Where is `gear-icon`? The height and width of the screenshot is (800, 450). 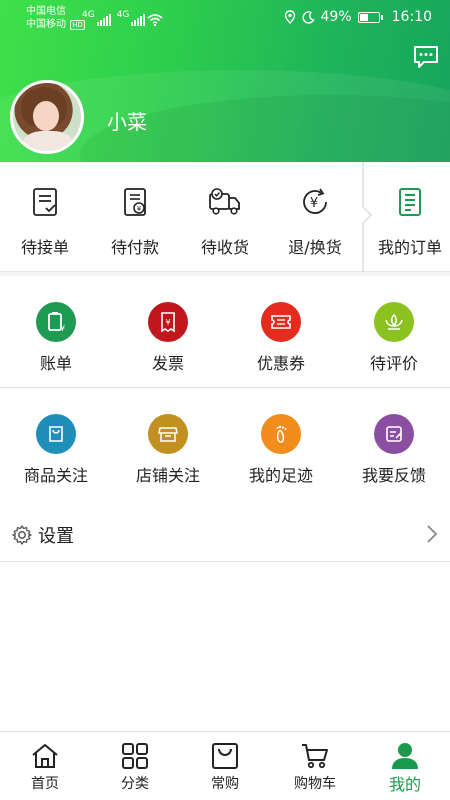
gear-icon is located at coordinates (22, 535).